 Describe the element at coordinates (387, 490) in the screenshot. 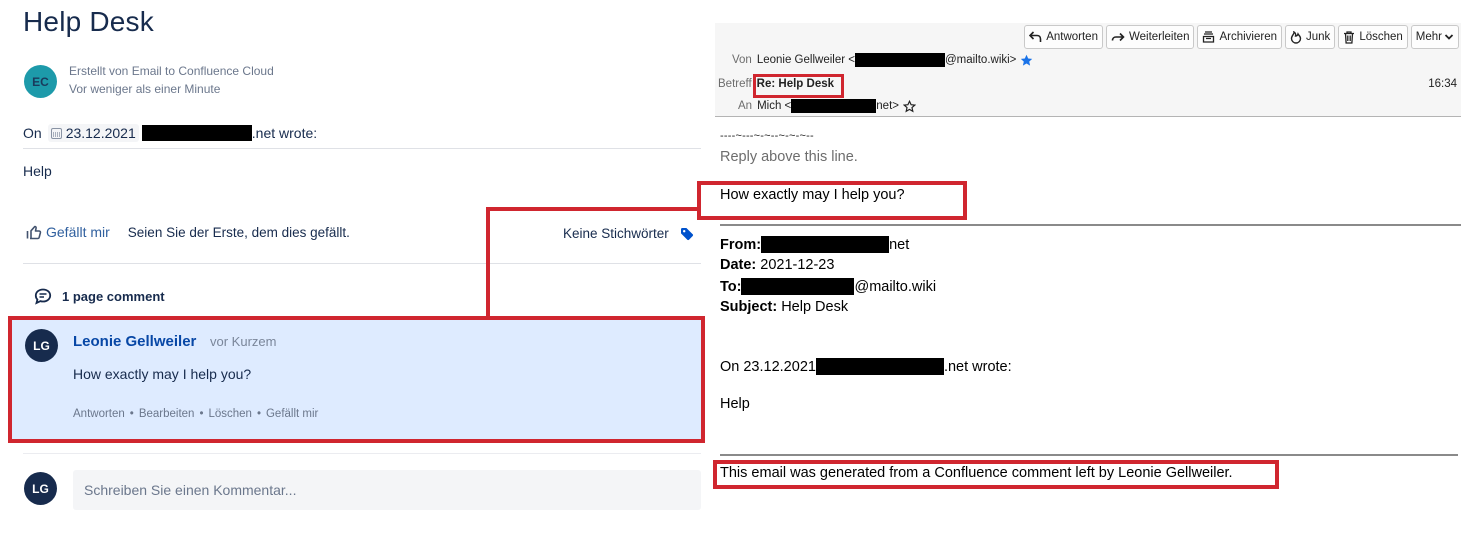

I see `comment-input` at that location.